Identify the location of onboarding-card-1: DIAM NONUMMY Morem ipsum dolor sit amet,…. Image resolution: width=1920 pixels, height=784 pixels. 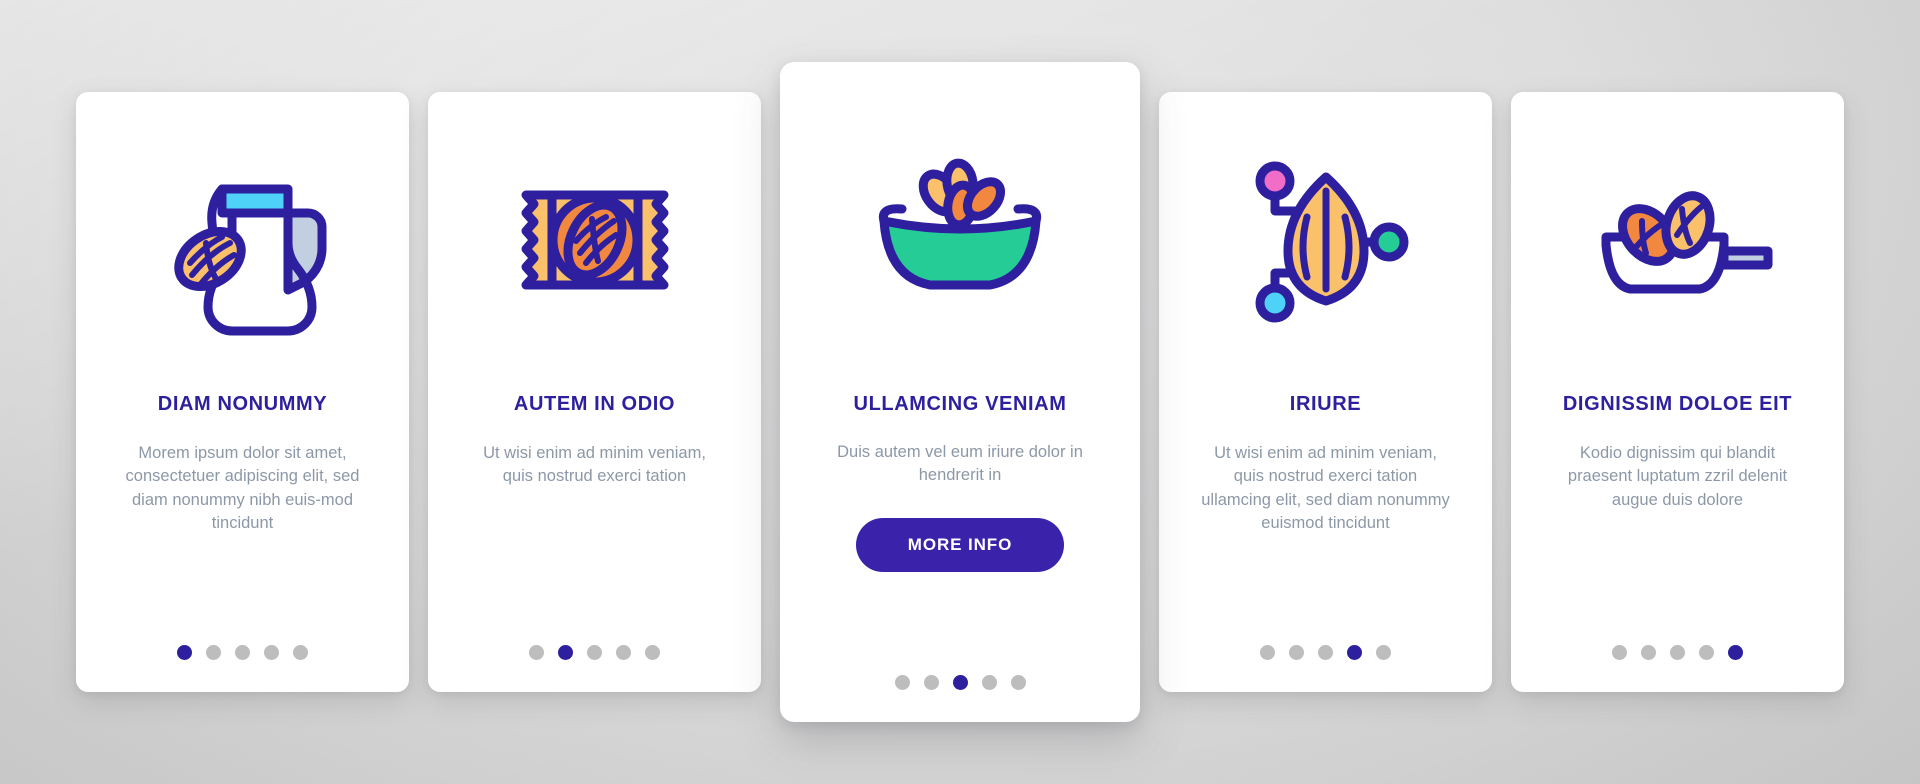
(242, 392).